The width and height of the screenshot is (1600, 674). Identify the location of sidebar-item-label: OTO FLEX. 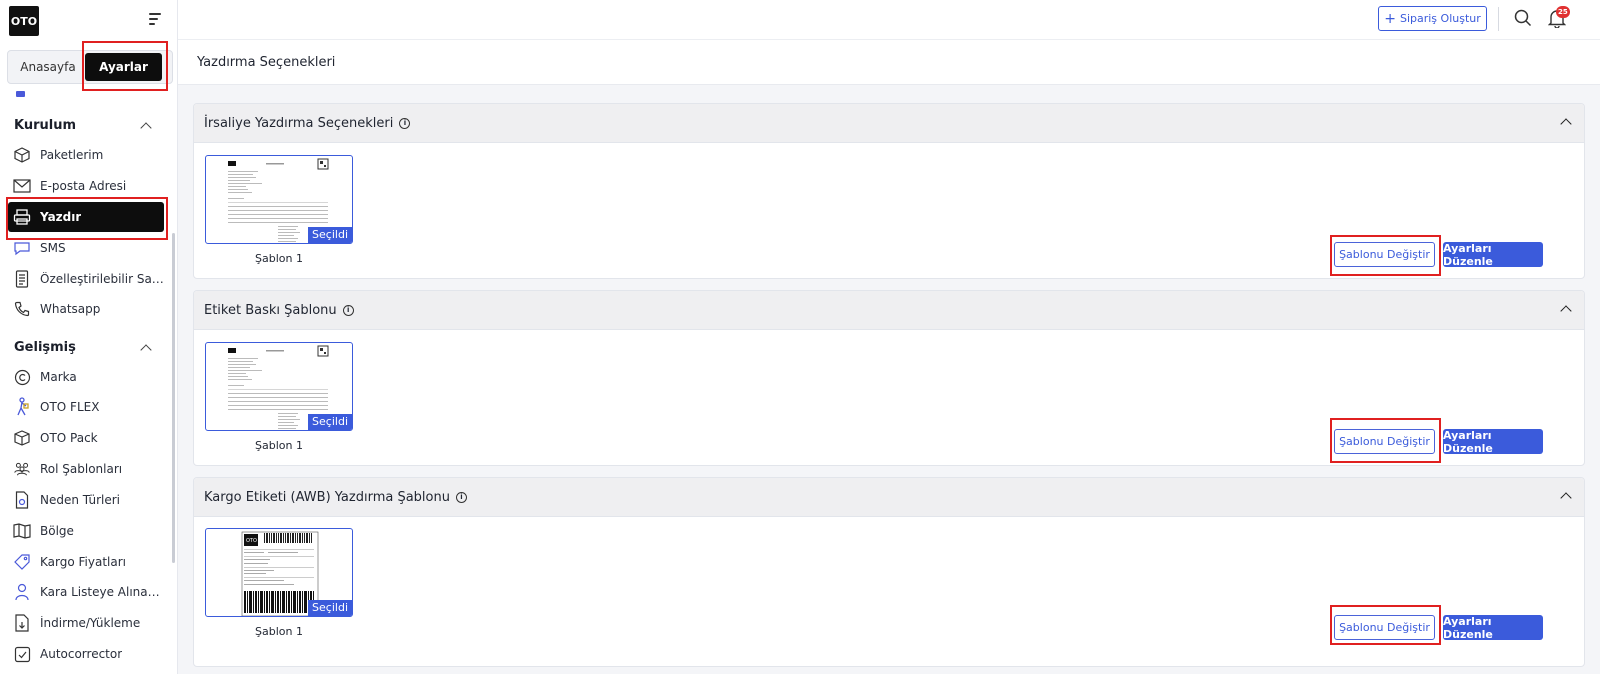
(70, 407).